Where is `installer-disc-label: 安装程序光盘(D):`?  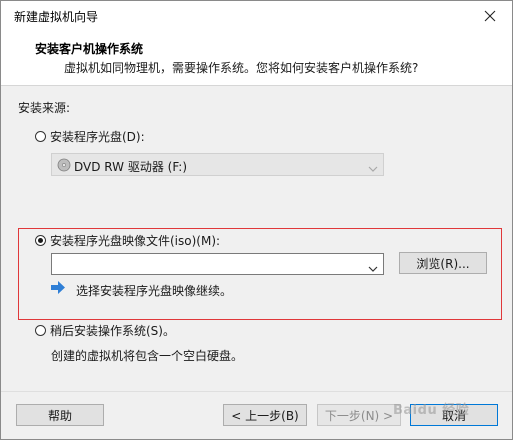 installer-disc-label: 安装程序光盘(D): is located at coordinates (97, 137).